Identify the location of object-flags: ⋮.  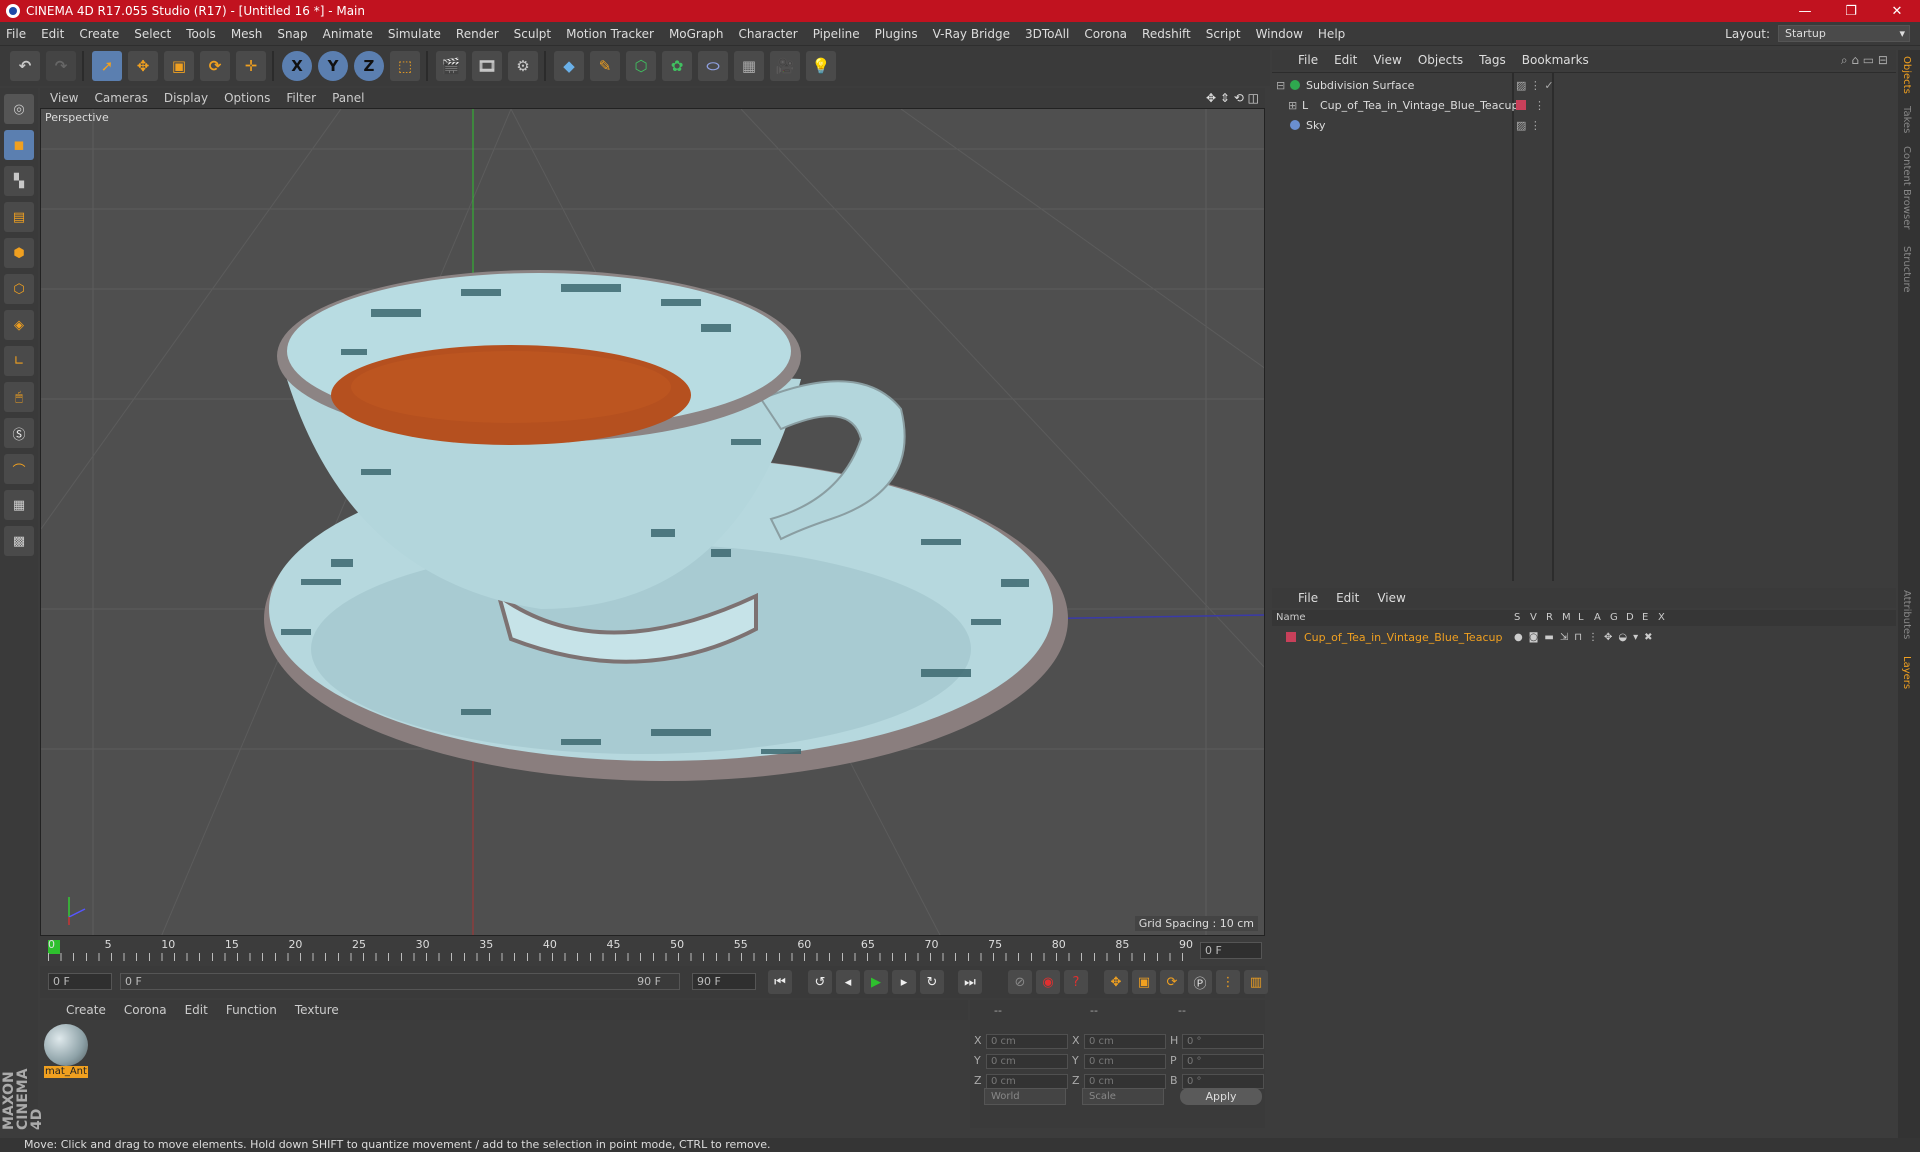
(1539, 105).